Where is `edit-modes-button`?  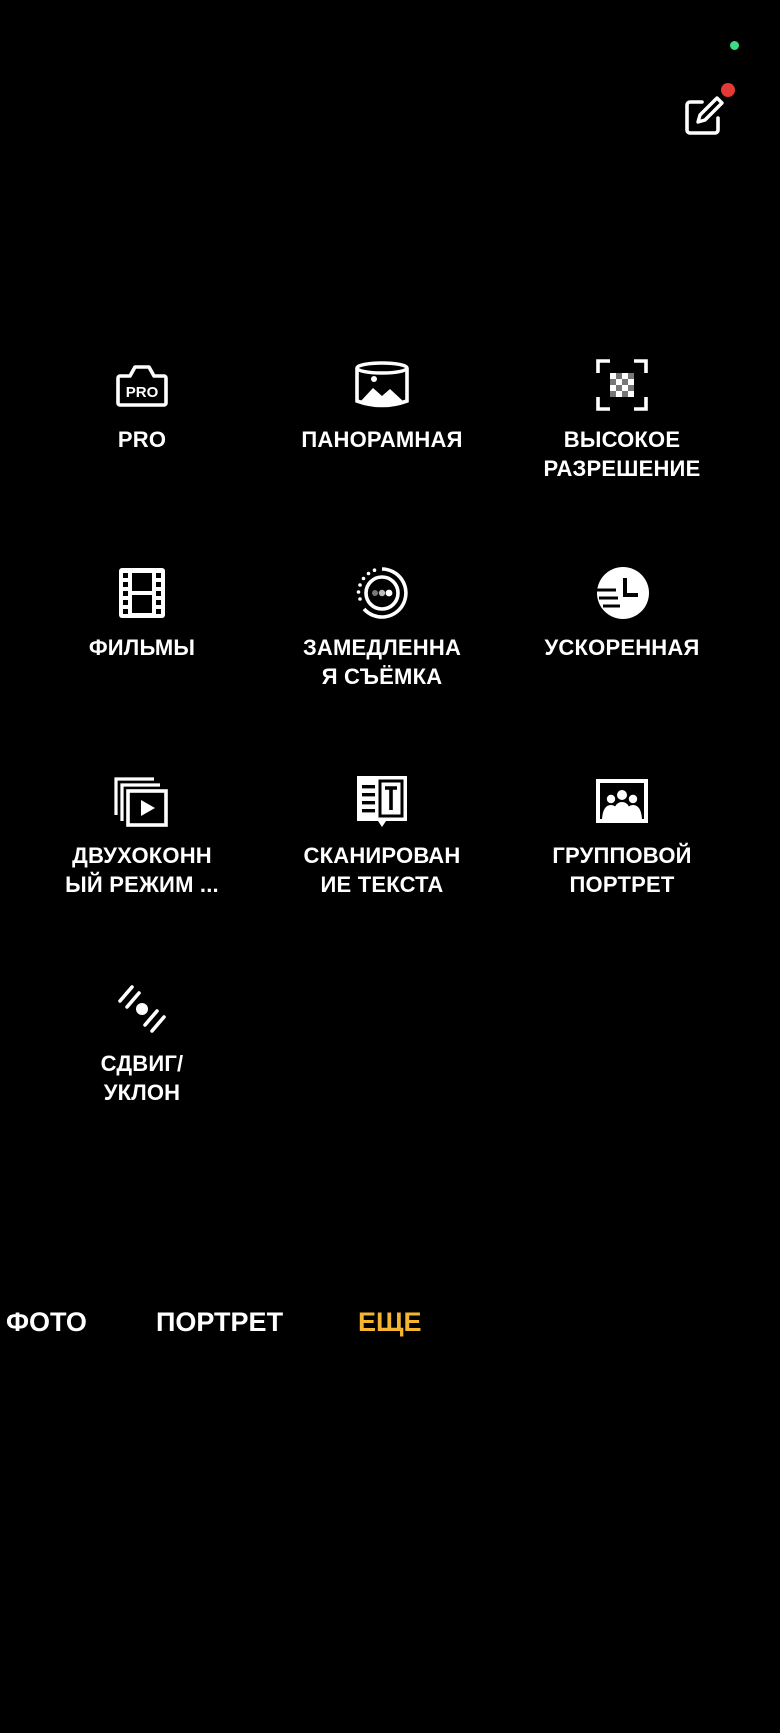
edit-modes-button is located at coordinates (707, 111).